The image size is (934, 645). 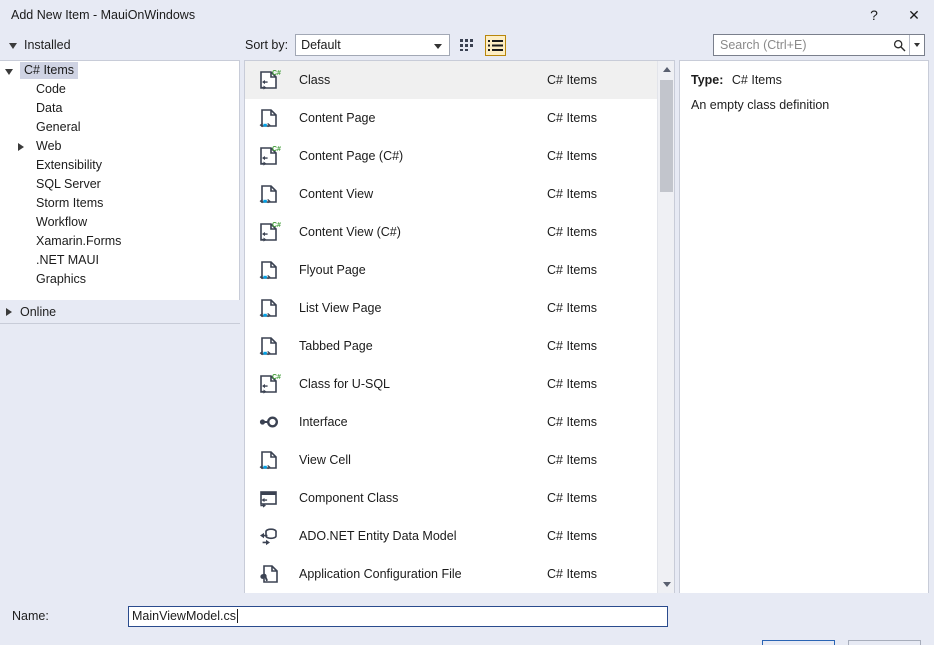 I want to click on list-view-button, so click(x=496, y=45).